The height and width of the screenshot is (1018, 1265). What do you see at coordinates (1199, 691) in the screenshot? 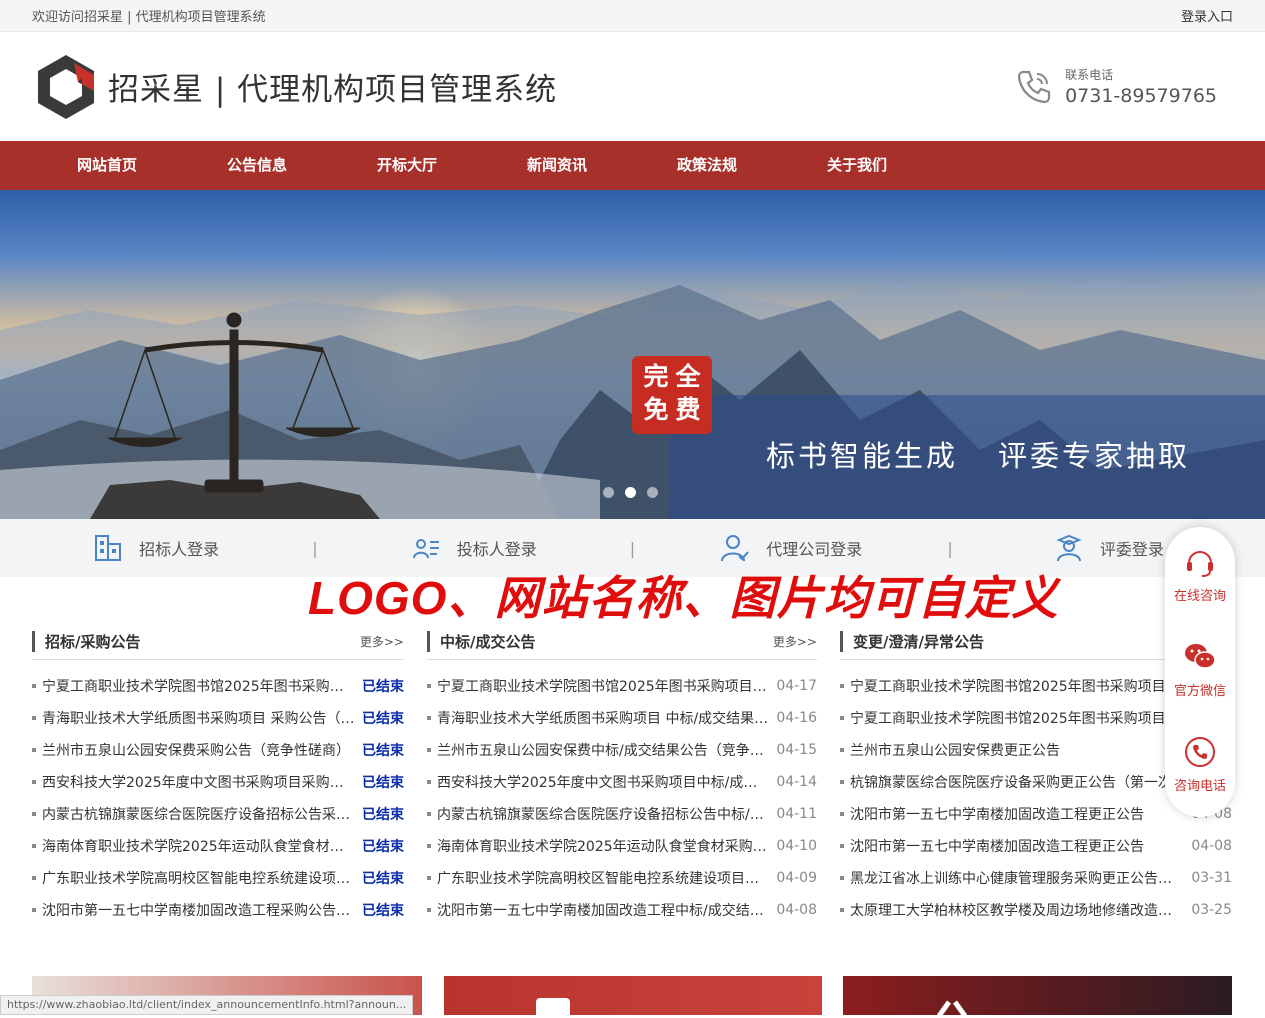
I see `wechat-label: 官方微信` at bounding box center [1199, 691].